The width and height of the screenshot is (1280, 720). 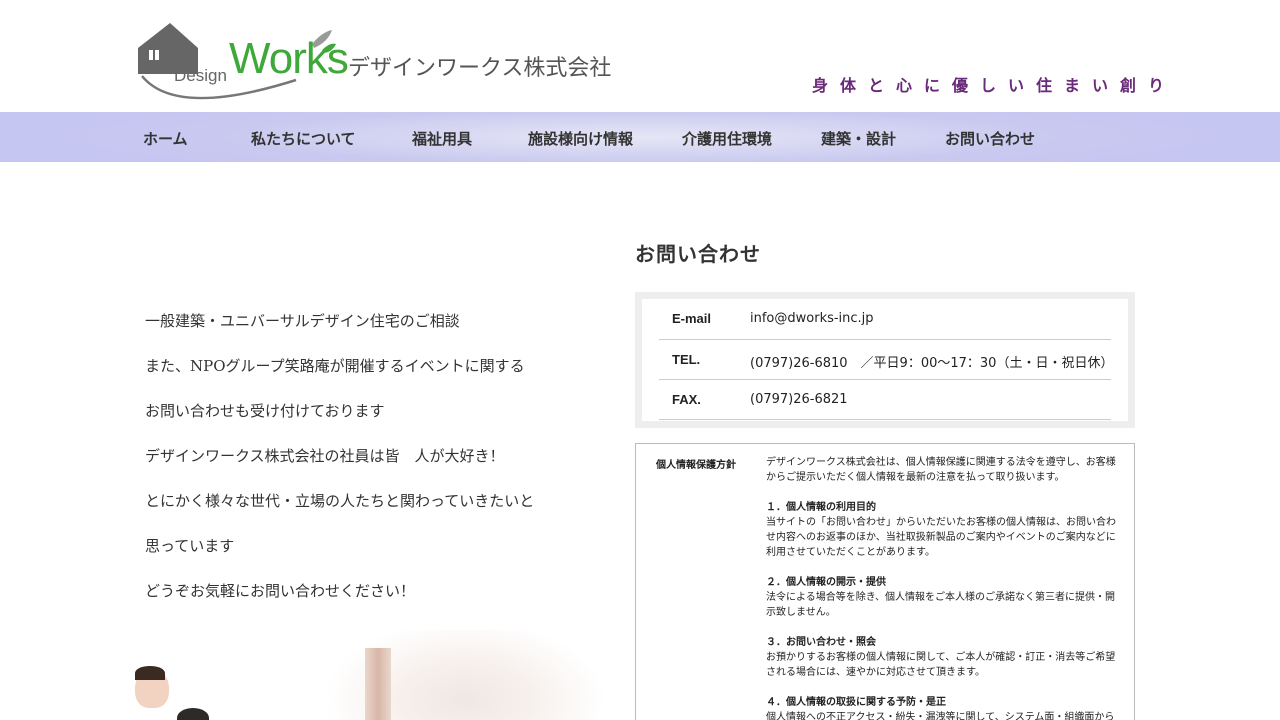 I want to click on intro-line: 一般建築・ユニバーサルデザイン住宅のご相談, so click(x=302, y=321).